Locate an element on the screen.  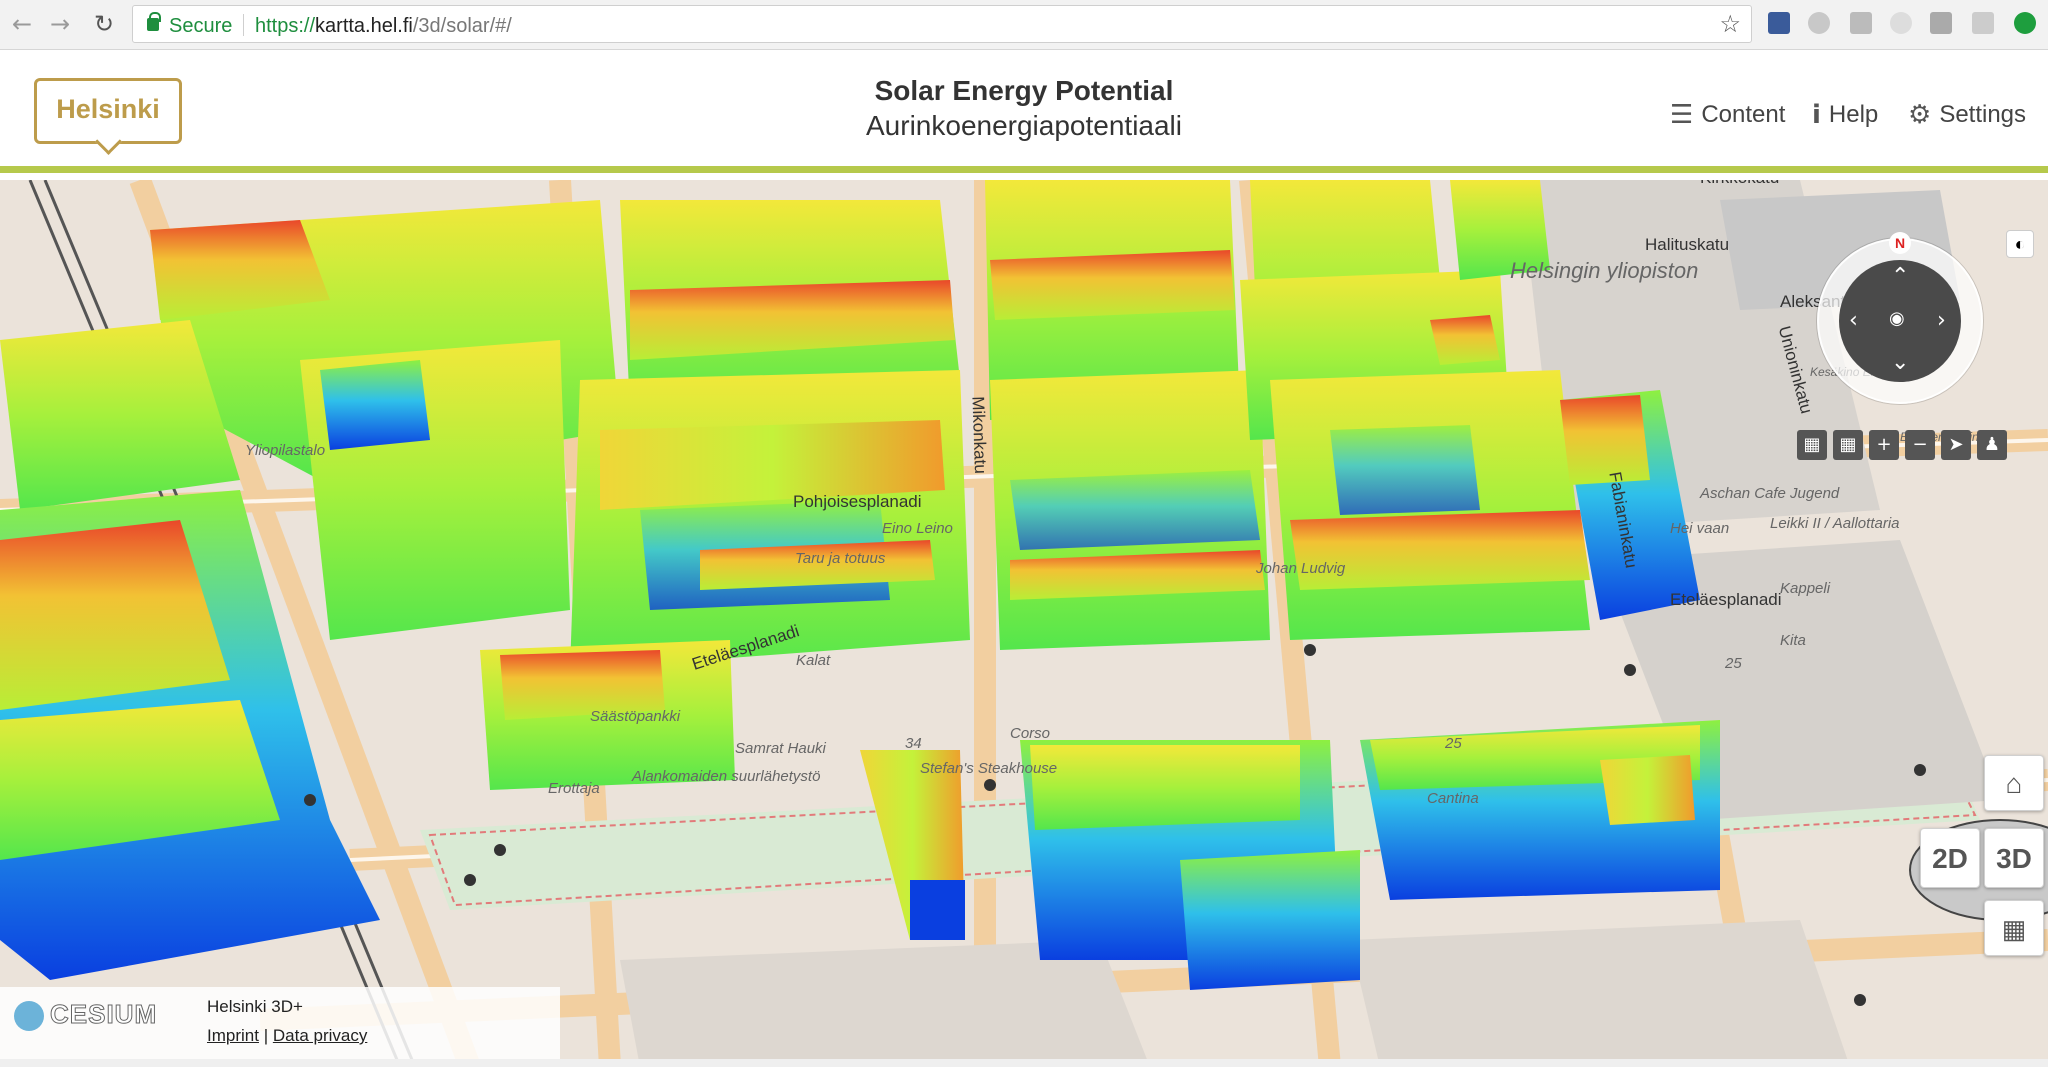
imprint-link: Imprint is located at coordinates (233, 1035).